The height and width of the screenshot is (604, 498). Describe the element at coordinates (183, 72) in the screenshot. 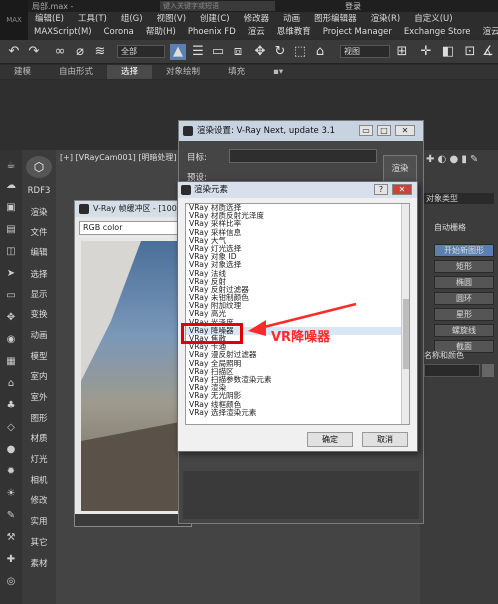

I see `tab-object-paint: 对象绘制` at that location.